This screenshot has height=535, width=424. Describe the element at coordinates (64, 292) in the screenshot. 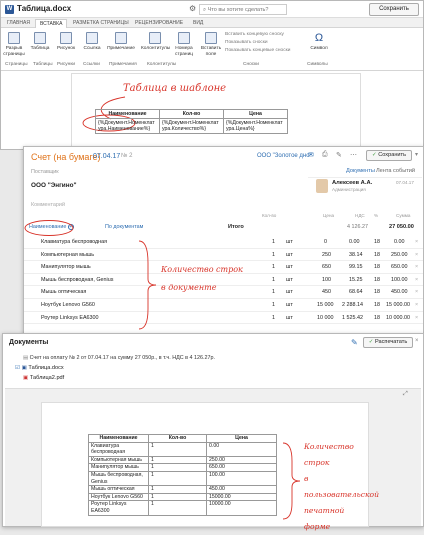

I see `row-name: Мышь оптическая` at that location.